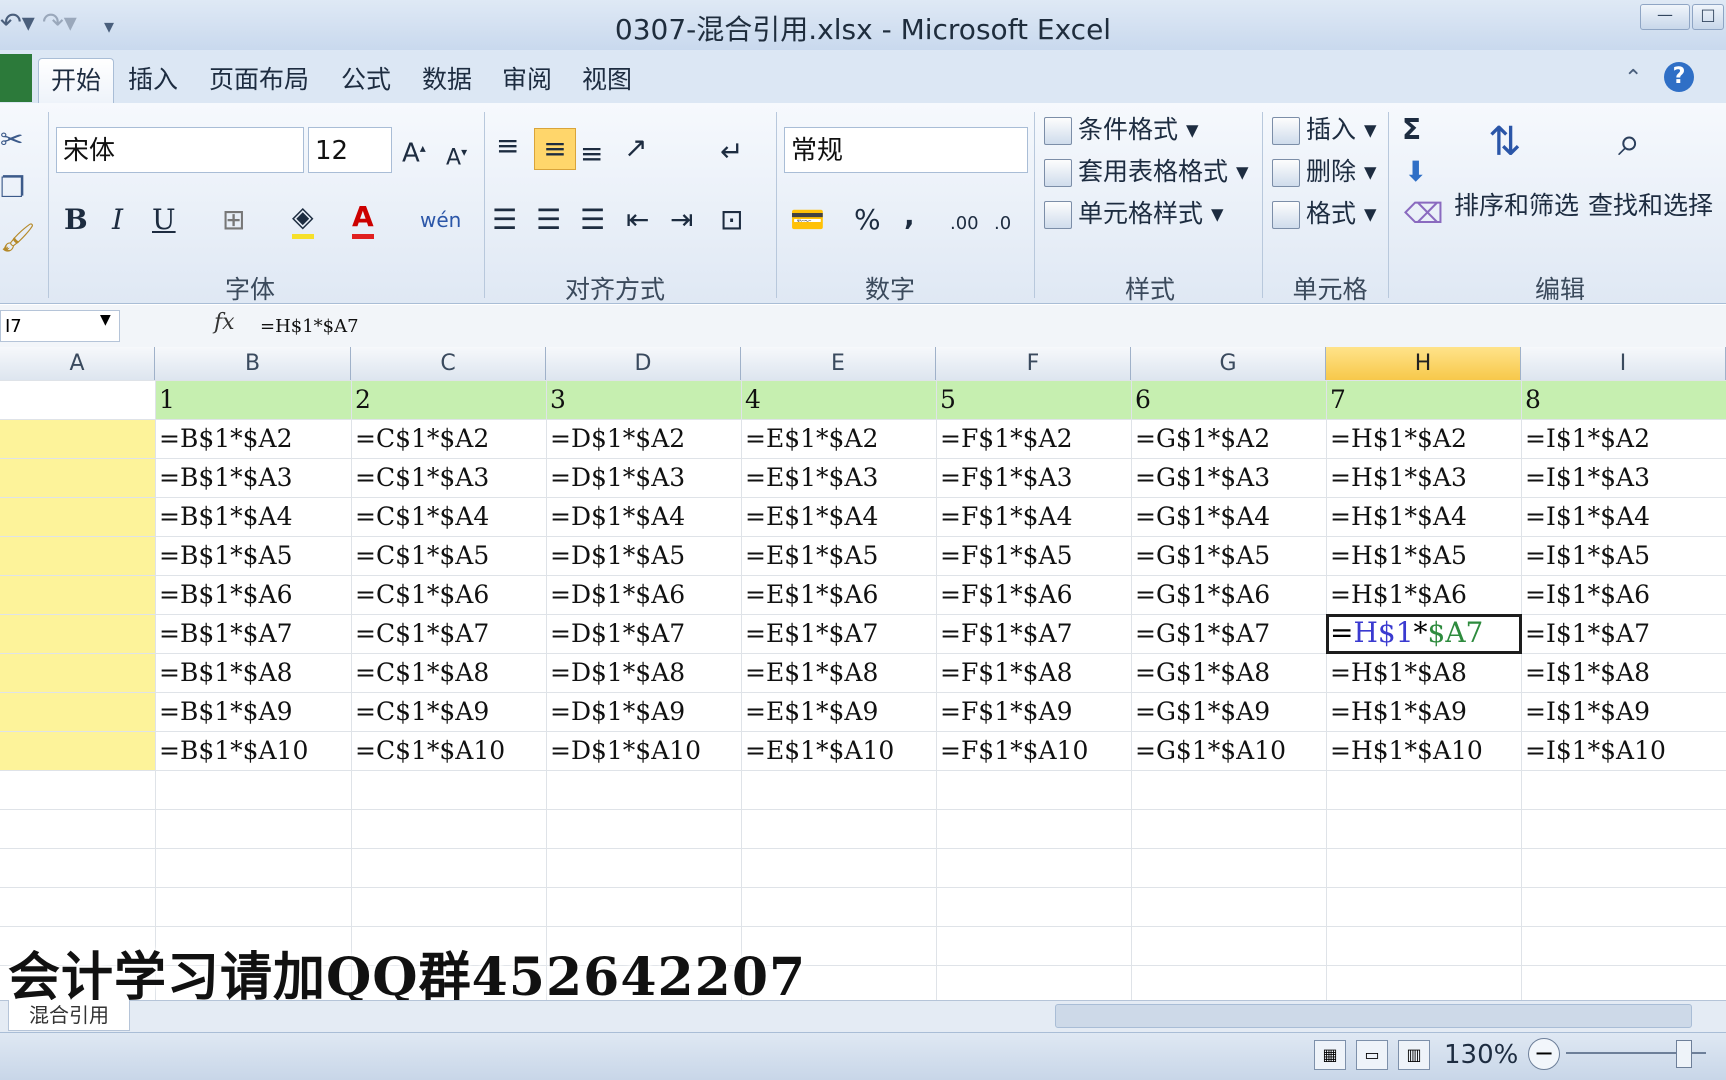  I want to click on undo-icon: ↶▾, so click(17, 23).